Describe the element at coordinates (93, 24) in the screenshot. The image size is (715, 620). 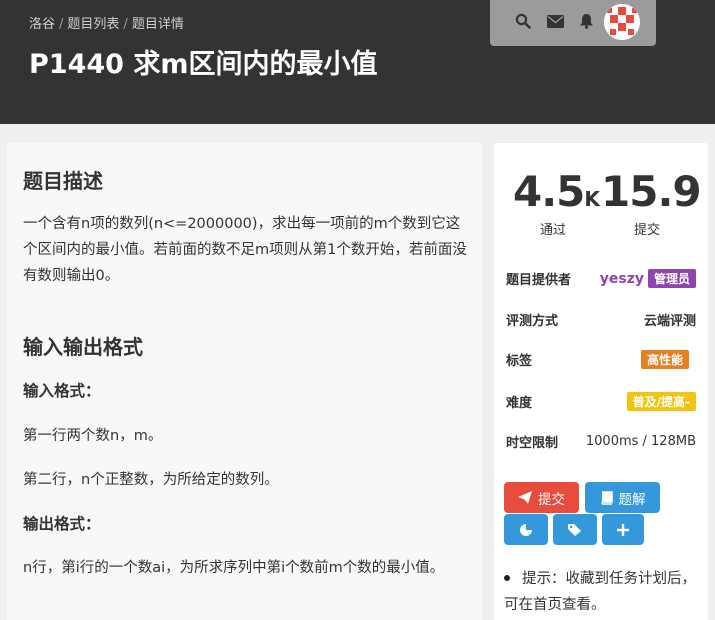
I see `breadcrumb-problem-list: 题目列表` at that location.